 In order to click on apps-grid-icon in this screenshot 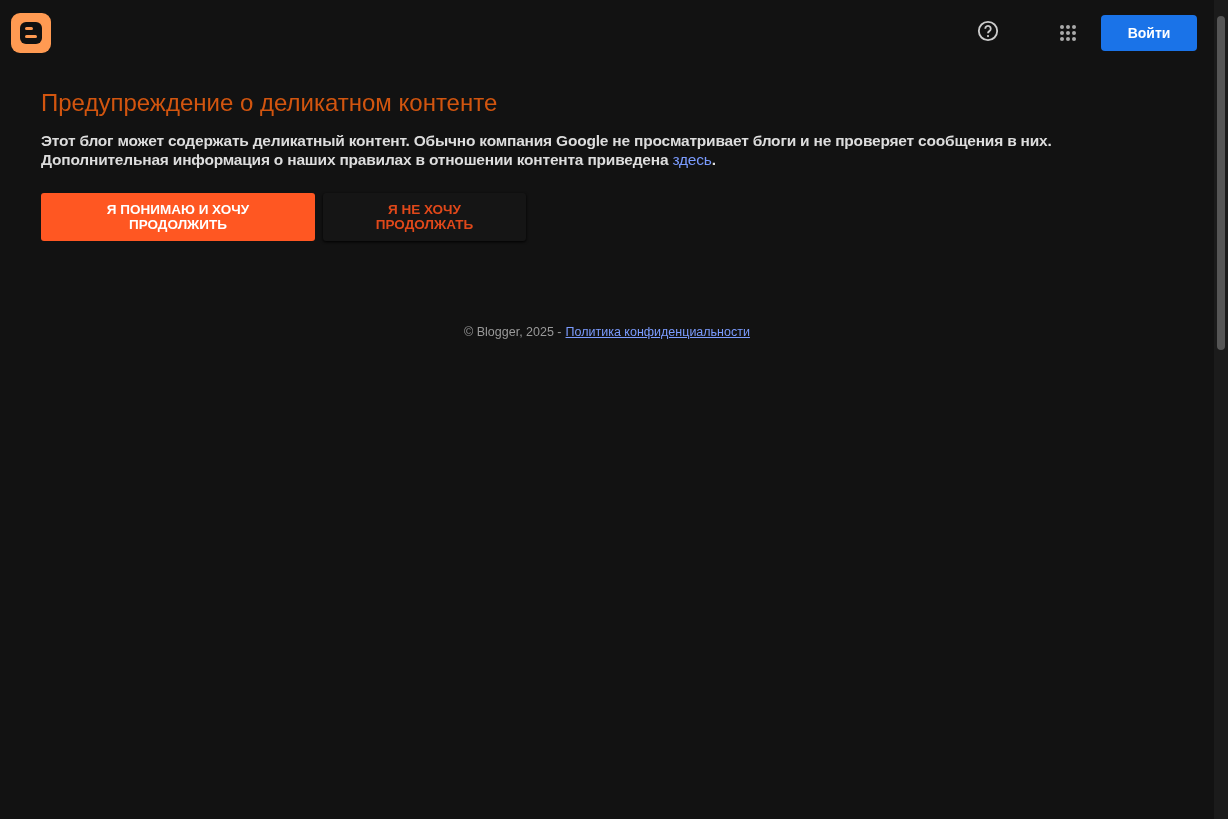, I will do `click(1068, 33)`.